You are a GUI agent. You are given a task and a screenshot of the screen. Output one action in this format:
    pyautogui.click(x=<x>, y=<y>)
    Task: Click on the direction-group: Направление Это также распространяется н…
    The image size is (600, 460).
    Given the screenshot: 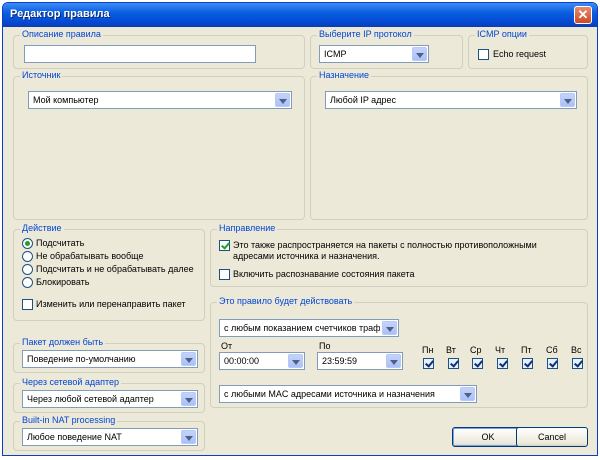 What is the action you would take?
    pyautogui.click(x=399, y=255)
    